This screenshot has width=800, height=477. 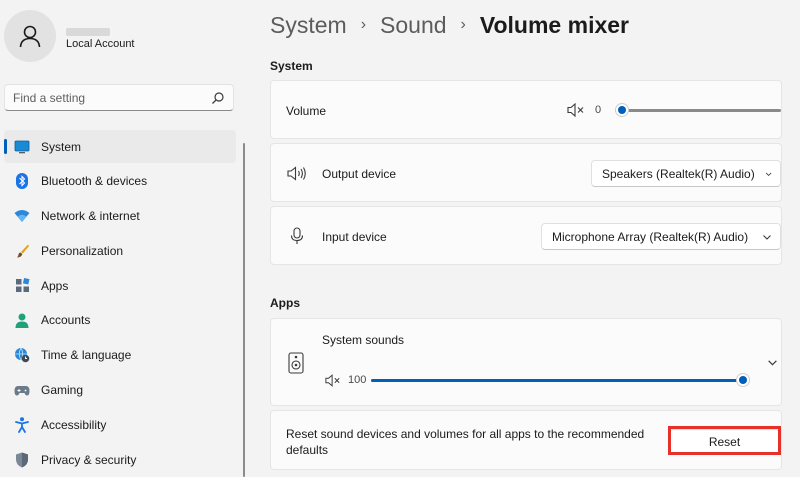 I want to click on wifi-icon, so click(x=22, y=216).